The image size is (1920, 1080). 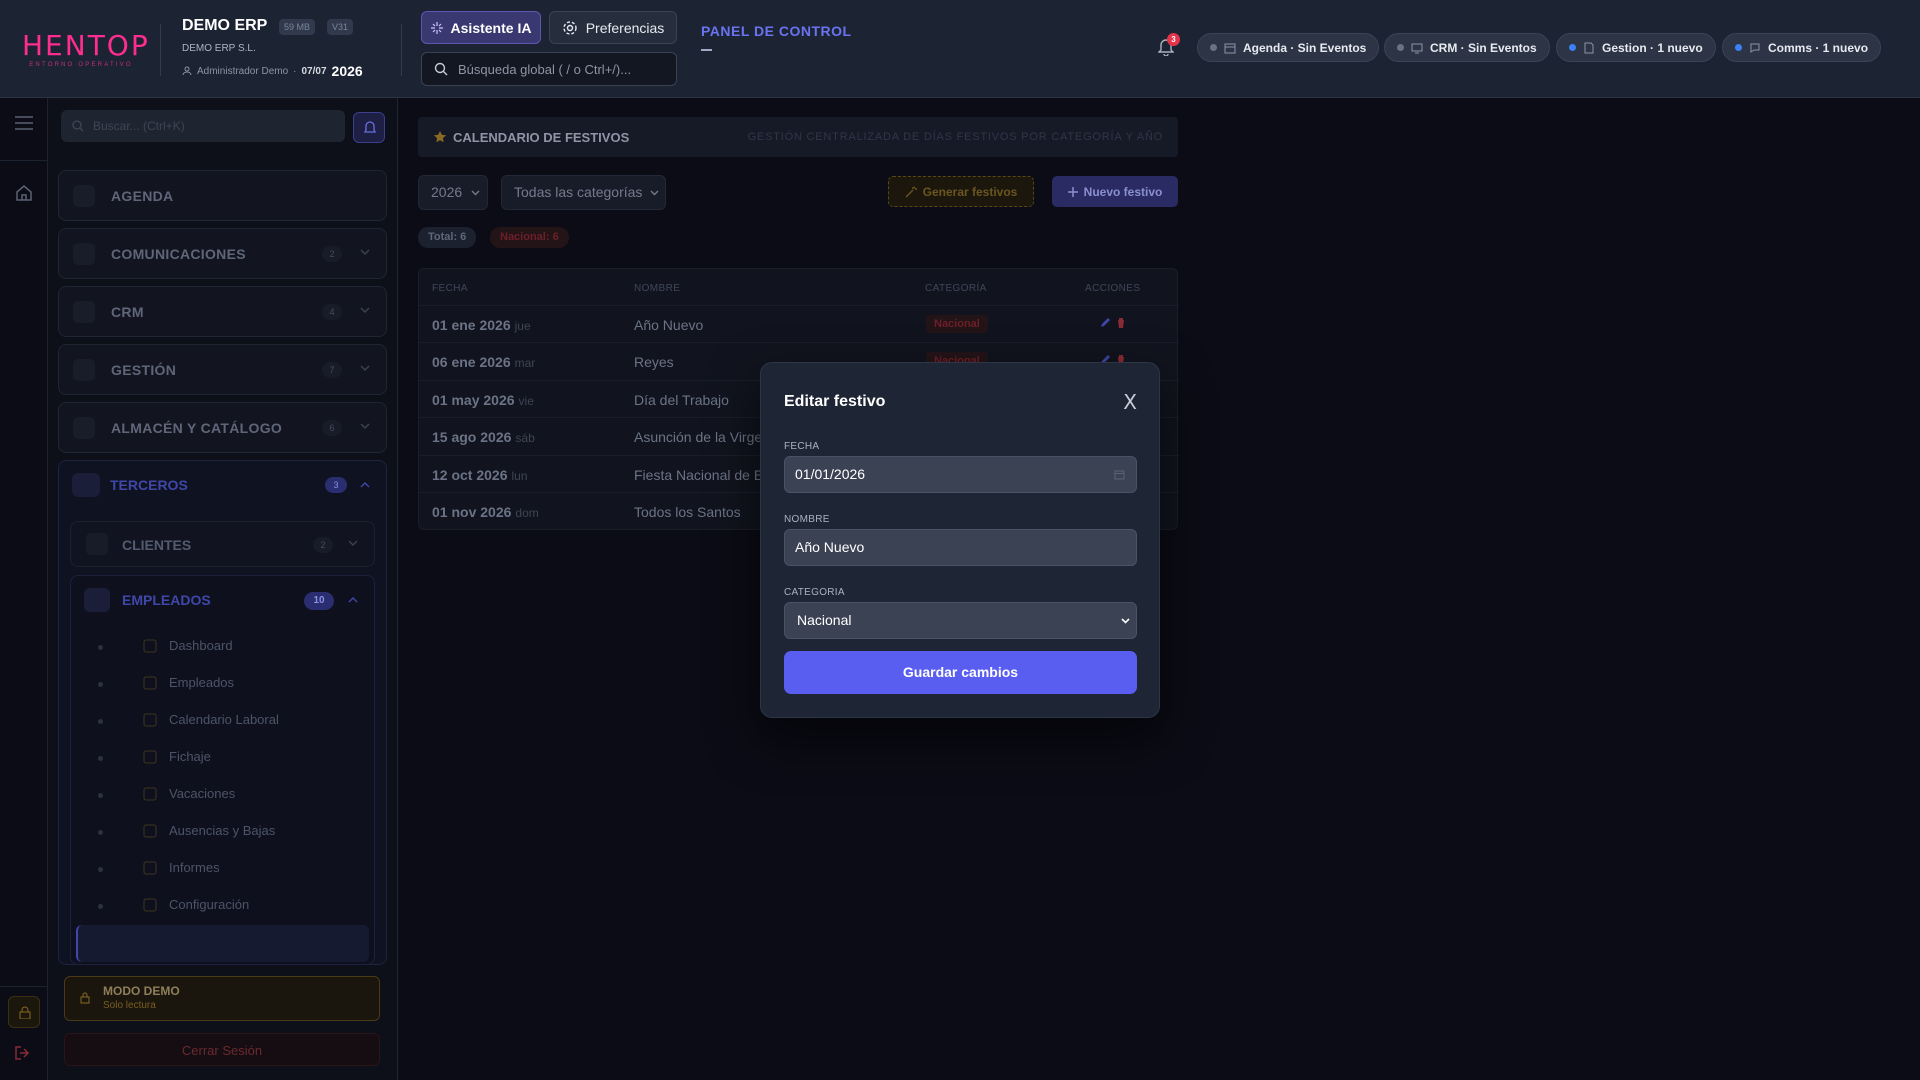 What do you see at coordinates (960, 620) in the screenshot?
I see `category-select: Nacional` at bounding box center [960, 620].